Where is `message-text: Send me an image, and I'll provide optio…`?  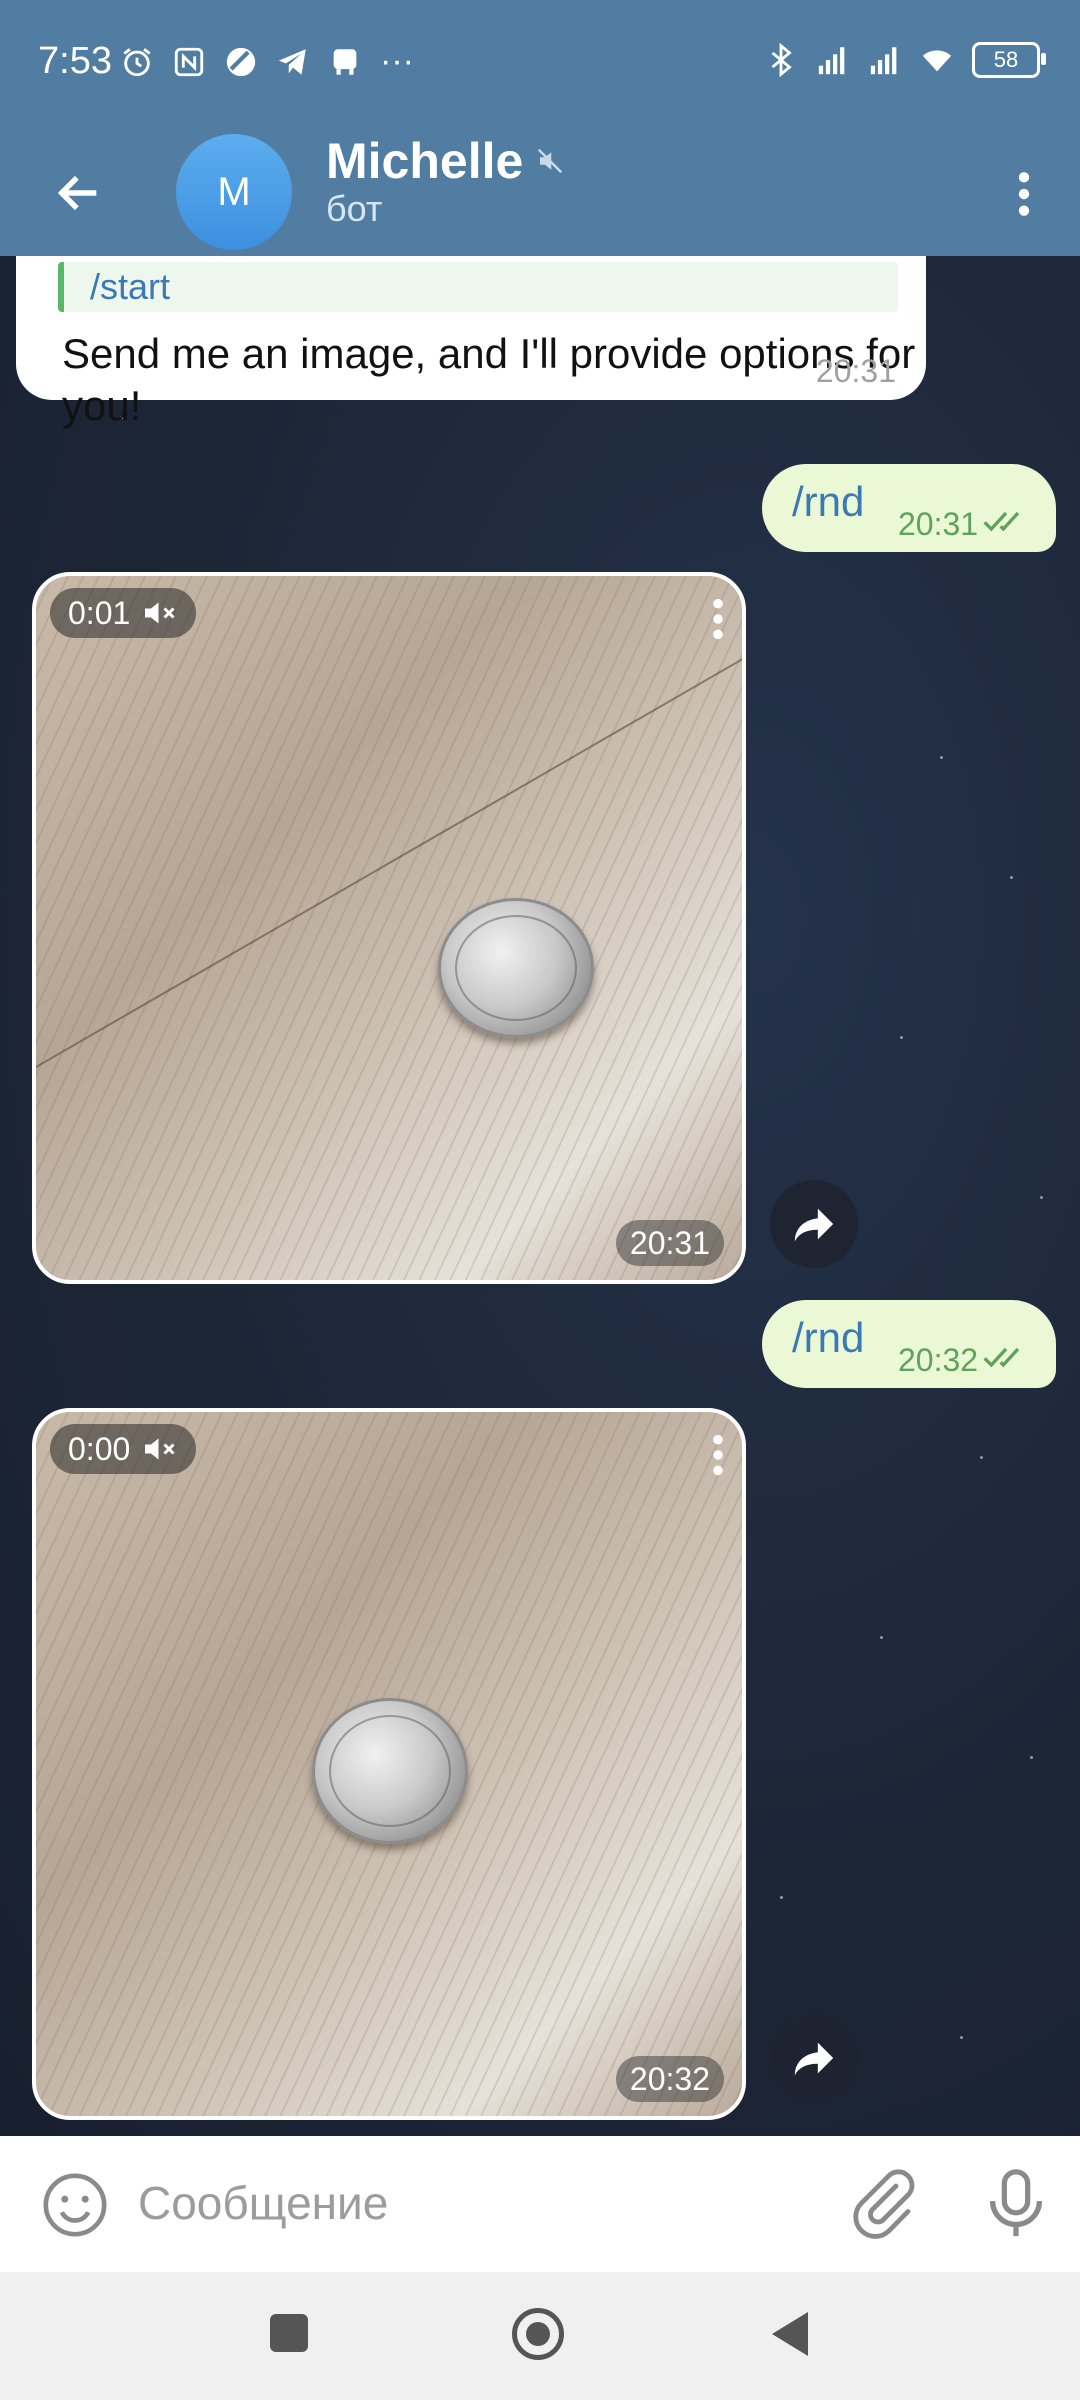
message-text: Send me an image, and I'll provide optio… is located at coordinates (489, 379).